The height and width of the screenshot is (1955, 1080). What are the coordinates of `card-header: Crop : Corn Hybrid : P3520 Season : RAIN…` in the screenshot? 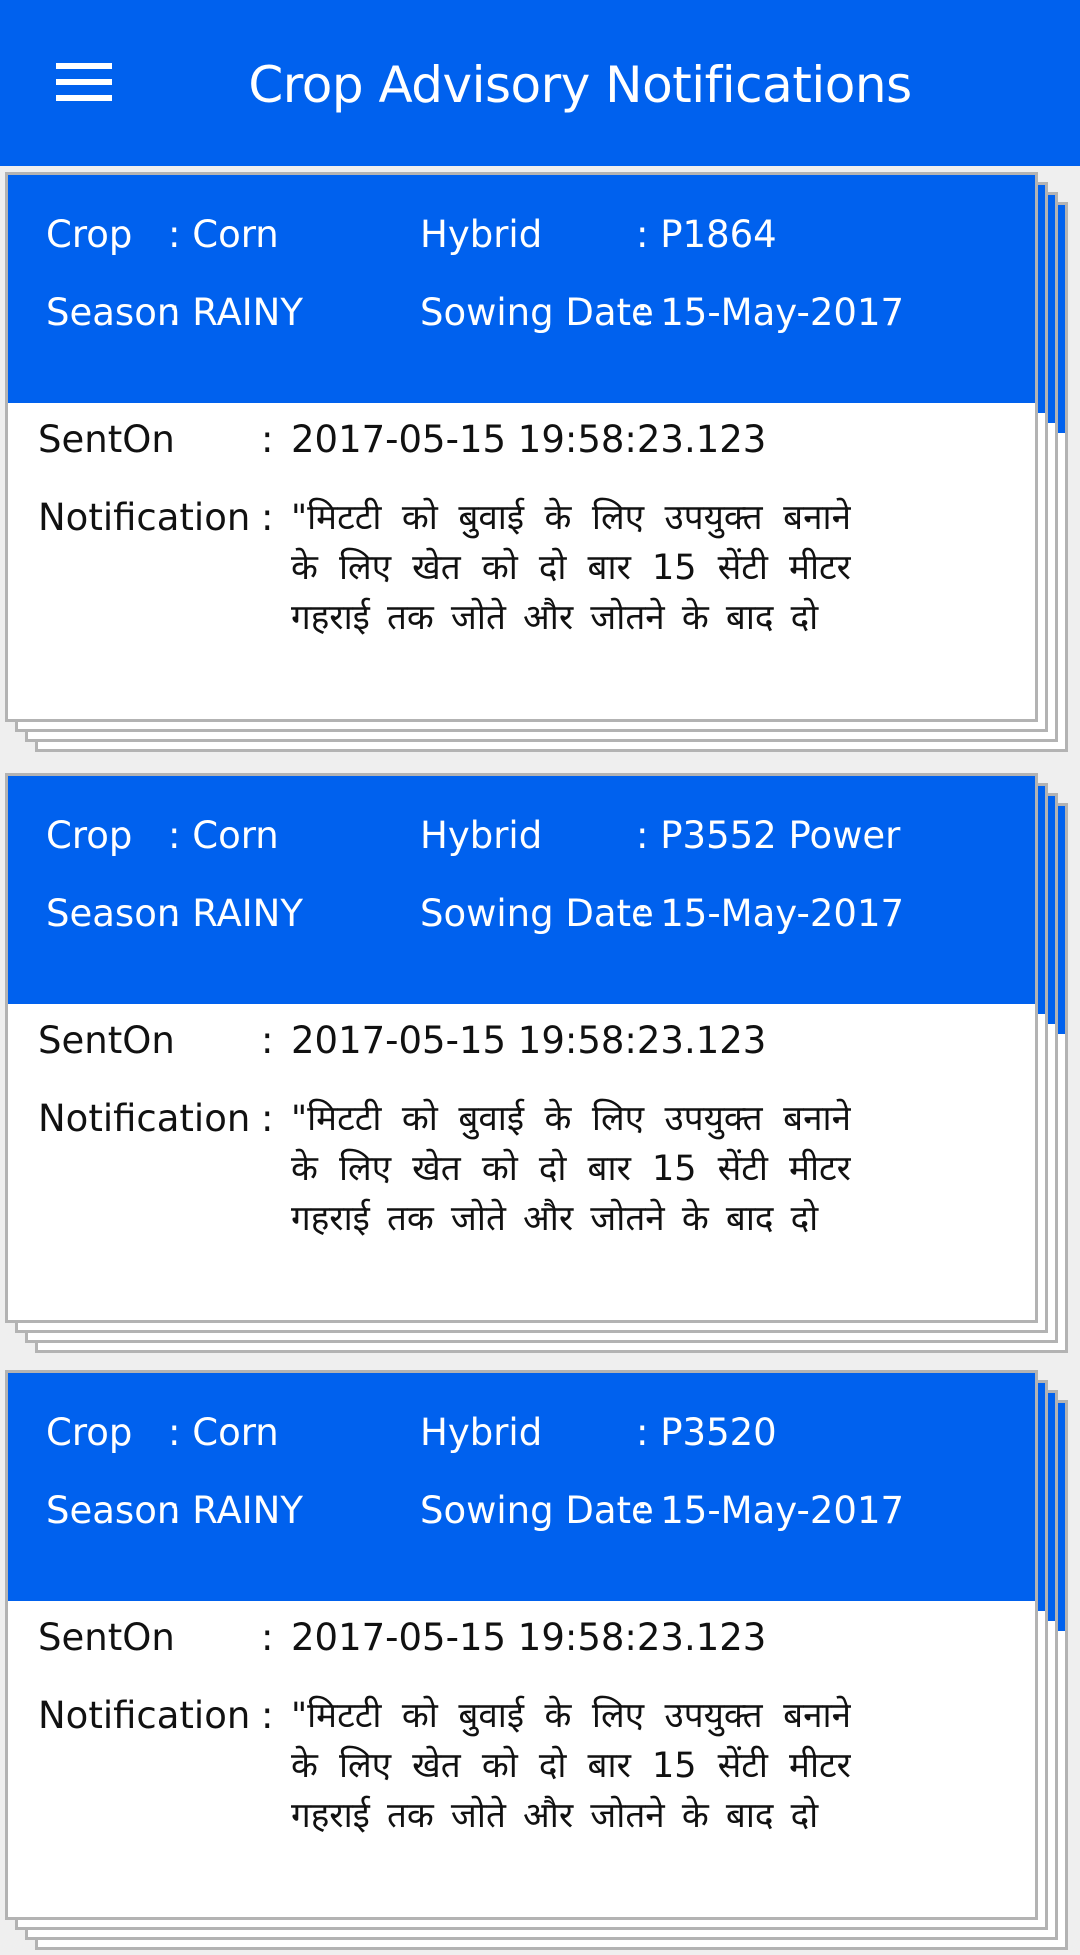 It's located at (521, 1487).